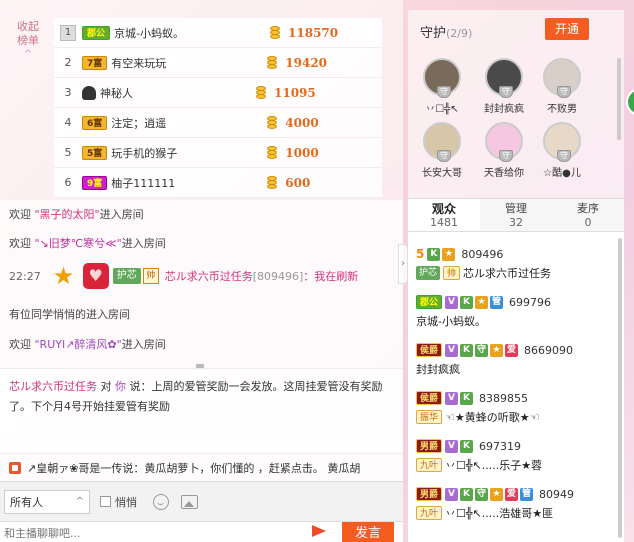  I want to click on user-row: 郡公 V K ★ 管 699796 京城-小蚂蚁。, so click(520, 311).